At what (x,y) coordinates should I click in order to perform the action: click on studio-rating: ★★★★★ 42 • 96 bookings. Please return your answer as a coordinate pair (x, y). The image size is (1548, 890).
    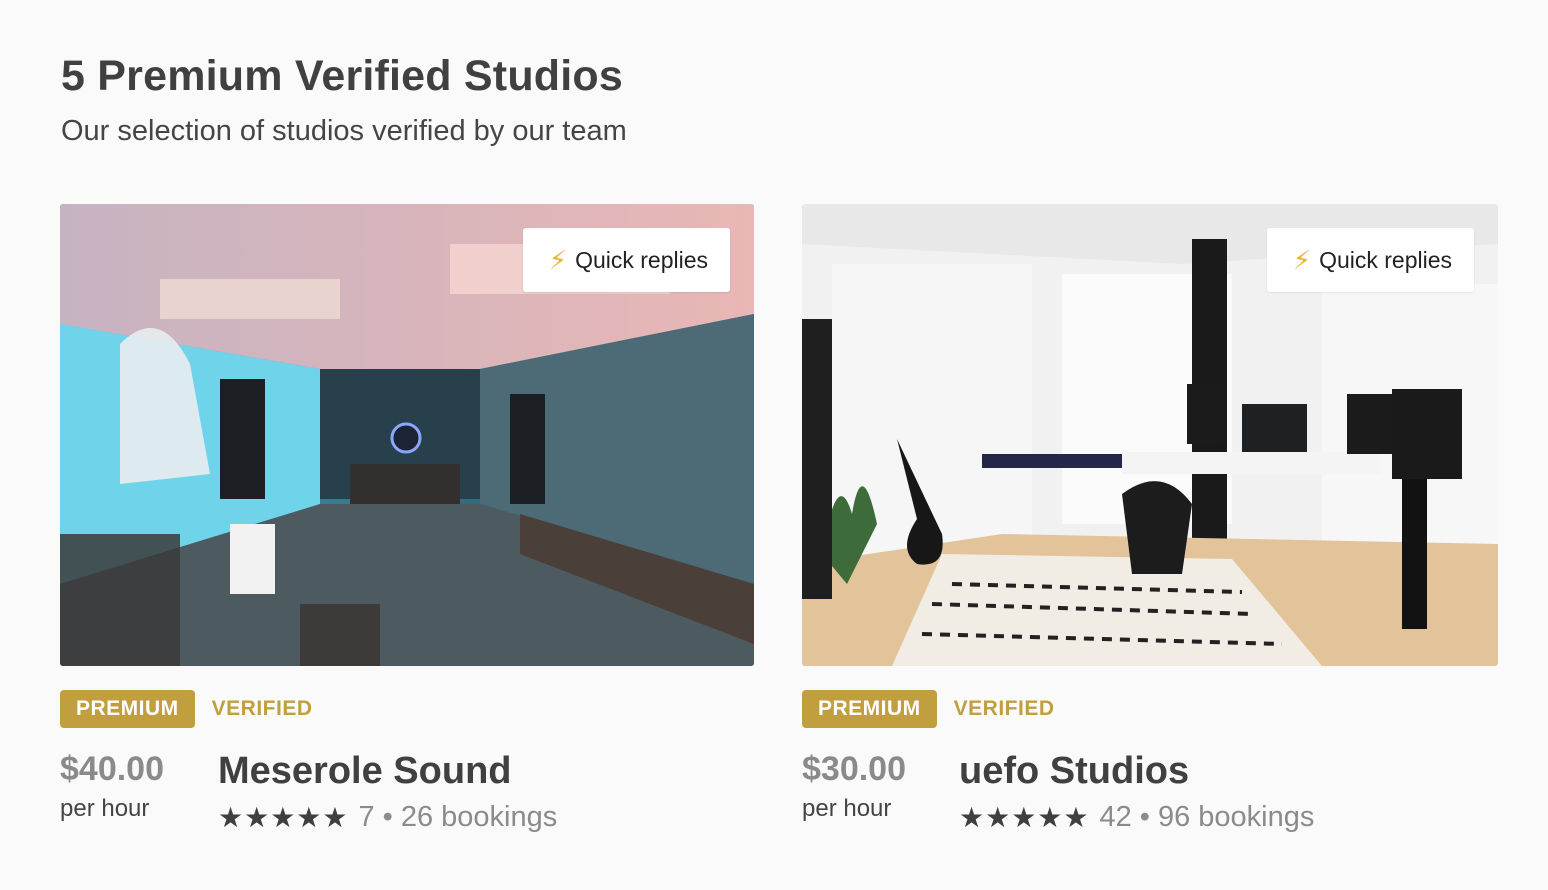
    Looking at the image, I should click on (1136, 817).